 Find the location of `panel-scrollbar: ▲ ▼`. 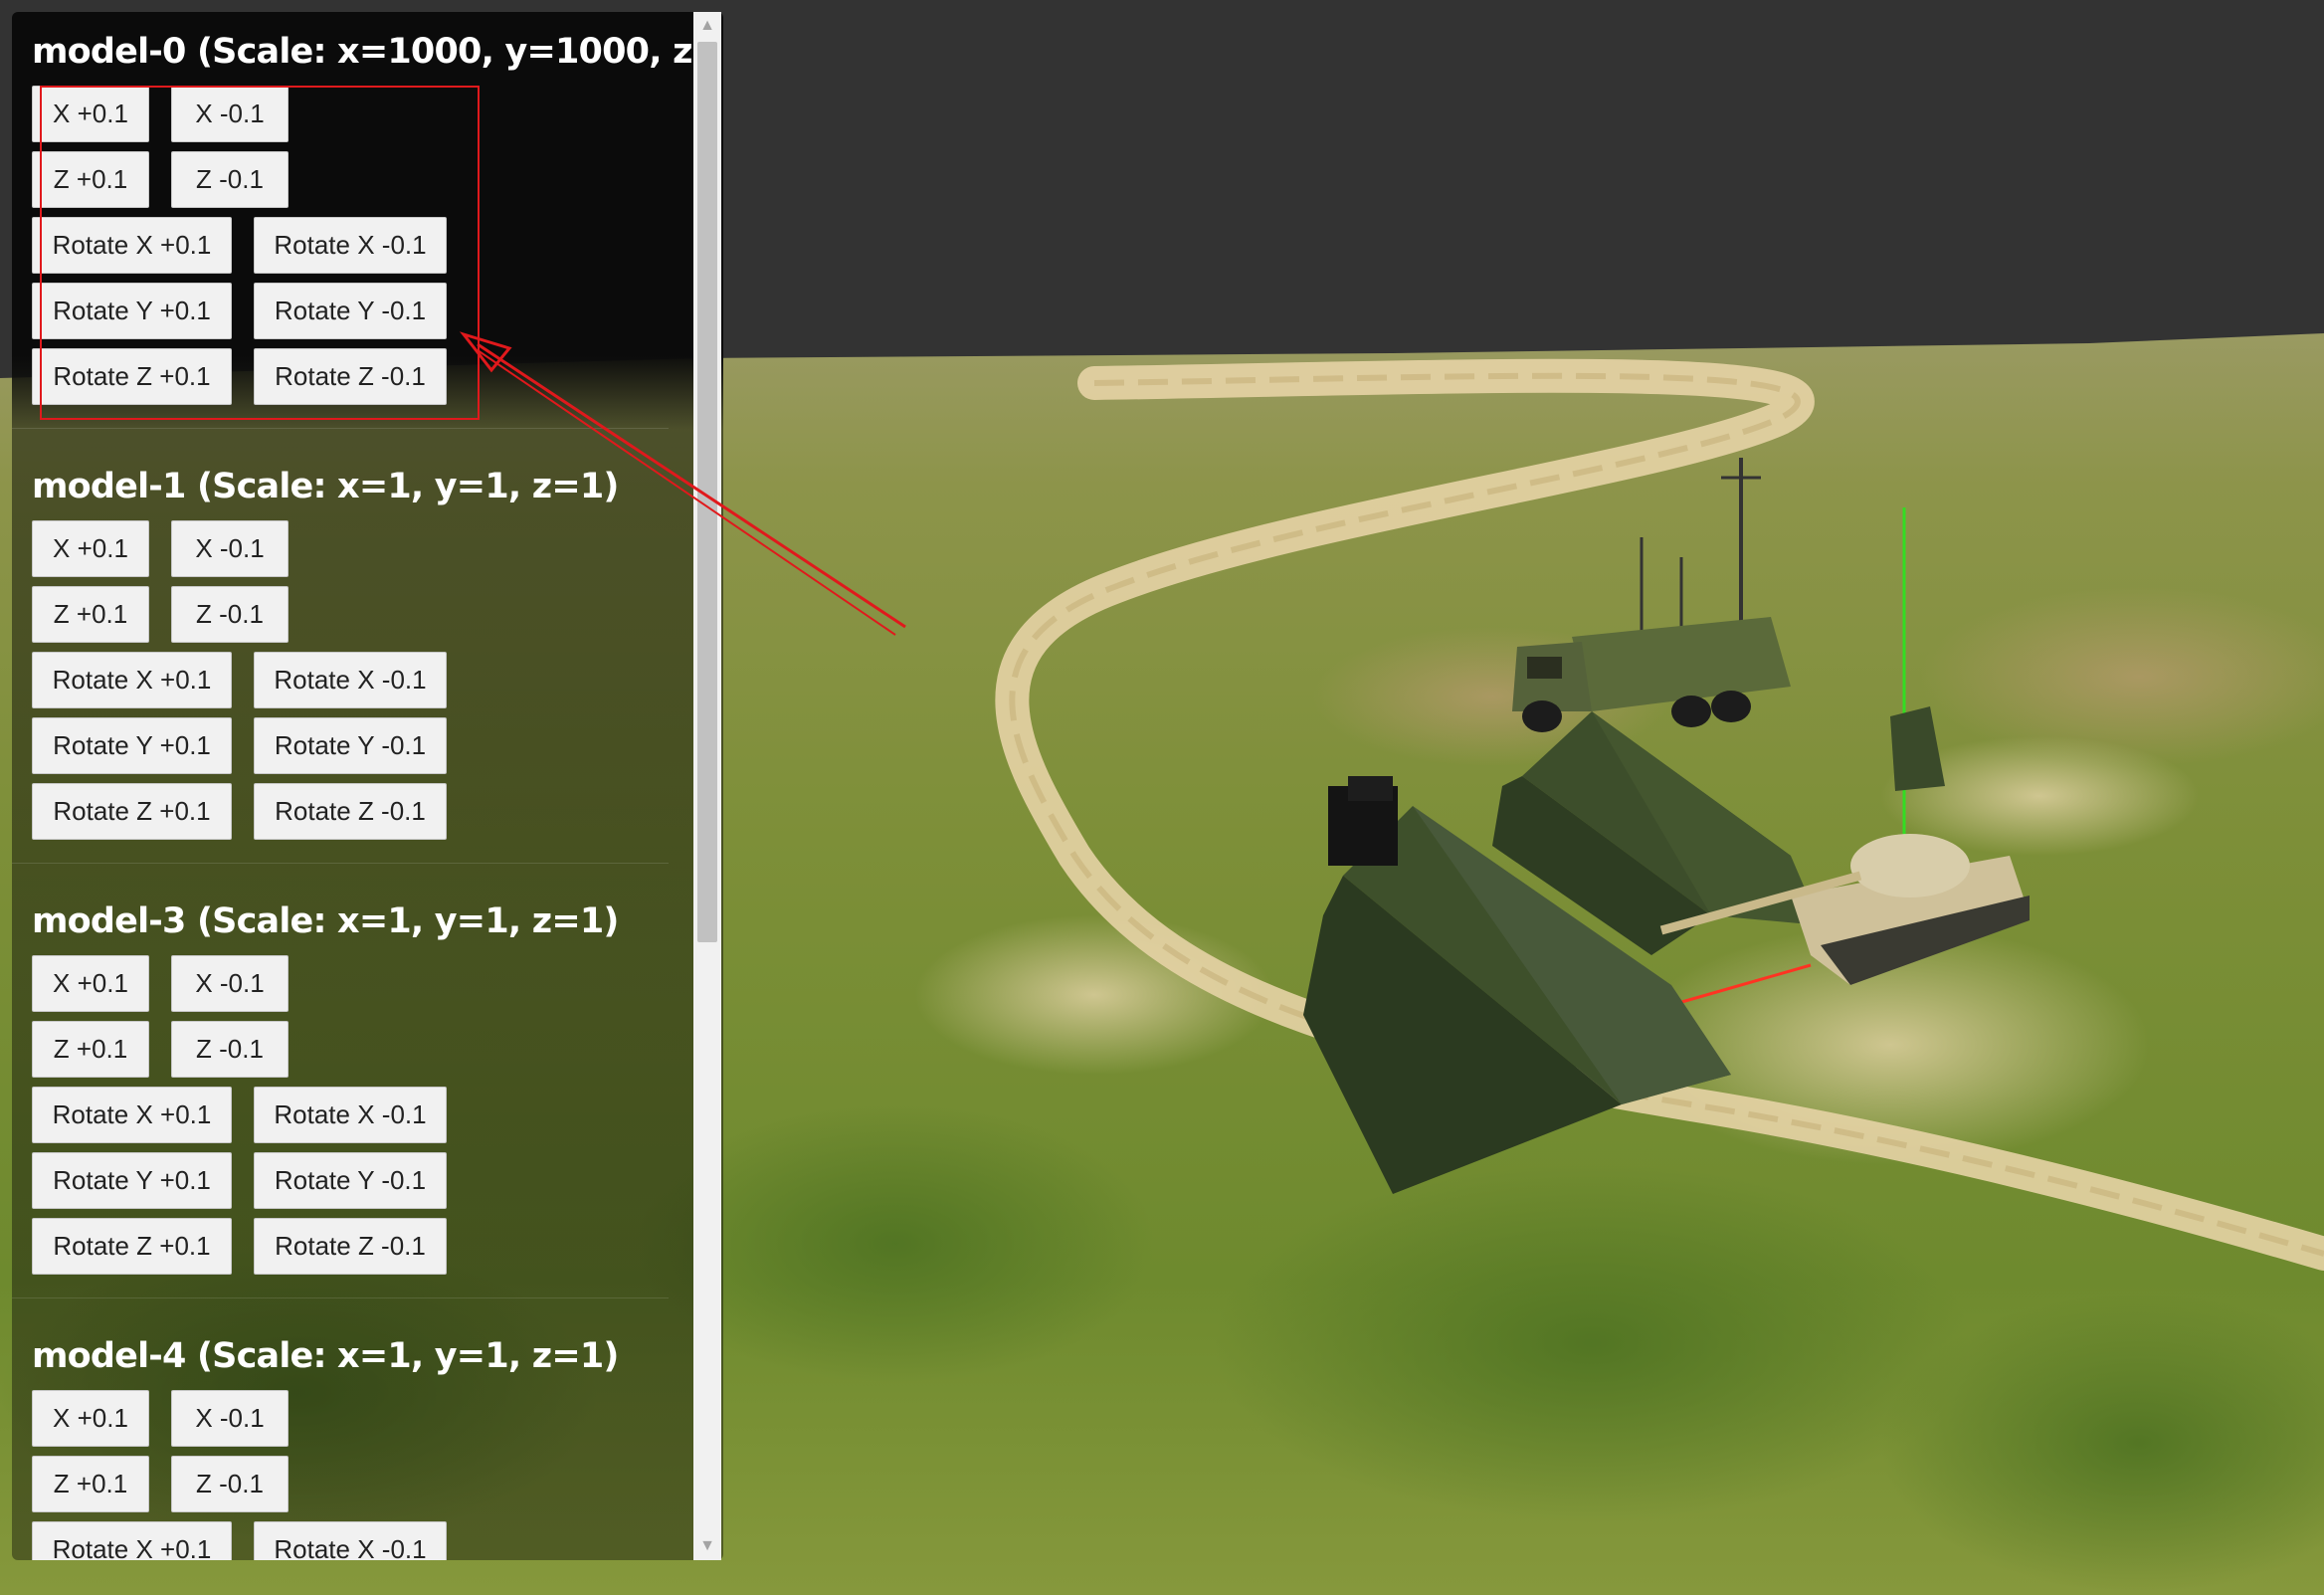

panel-scrollbar: ▲ ▼ is located at coordinates (707, 786).